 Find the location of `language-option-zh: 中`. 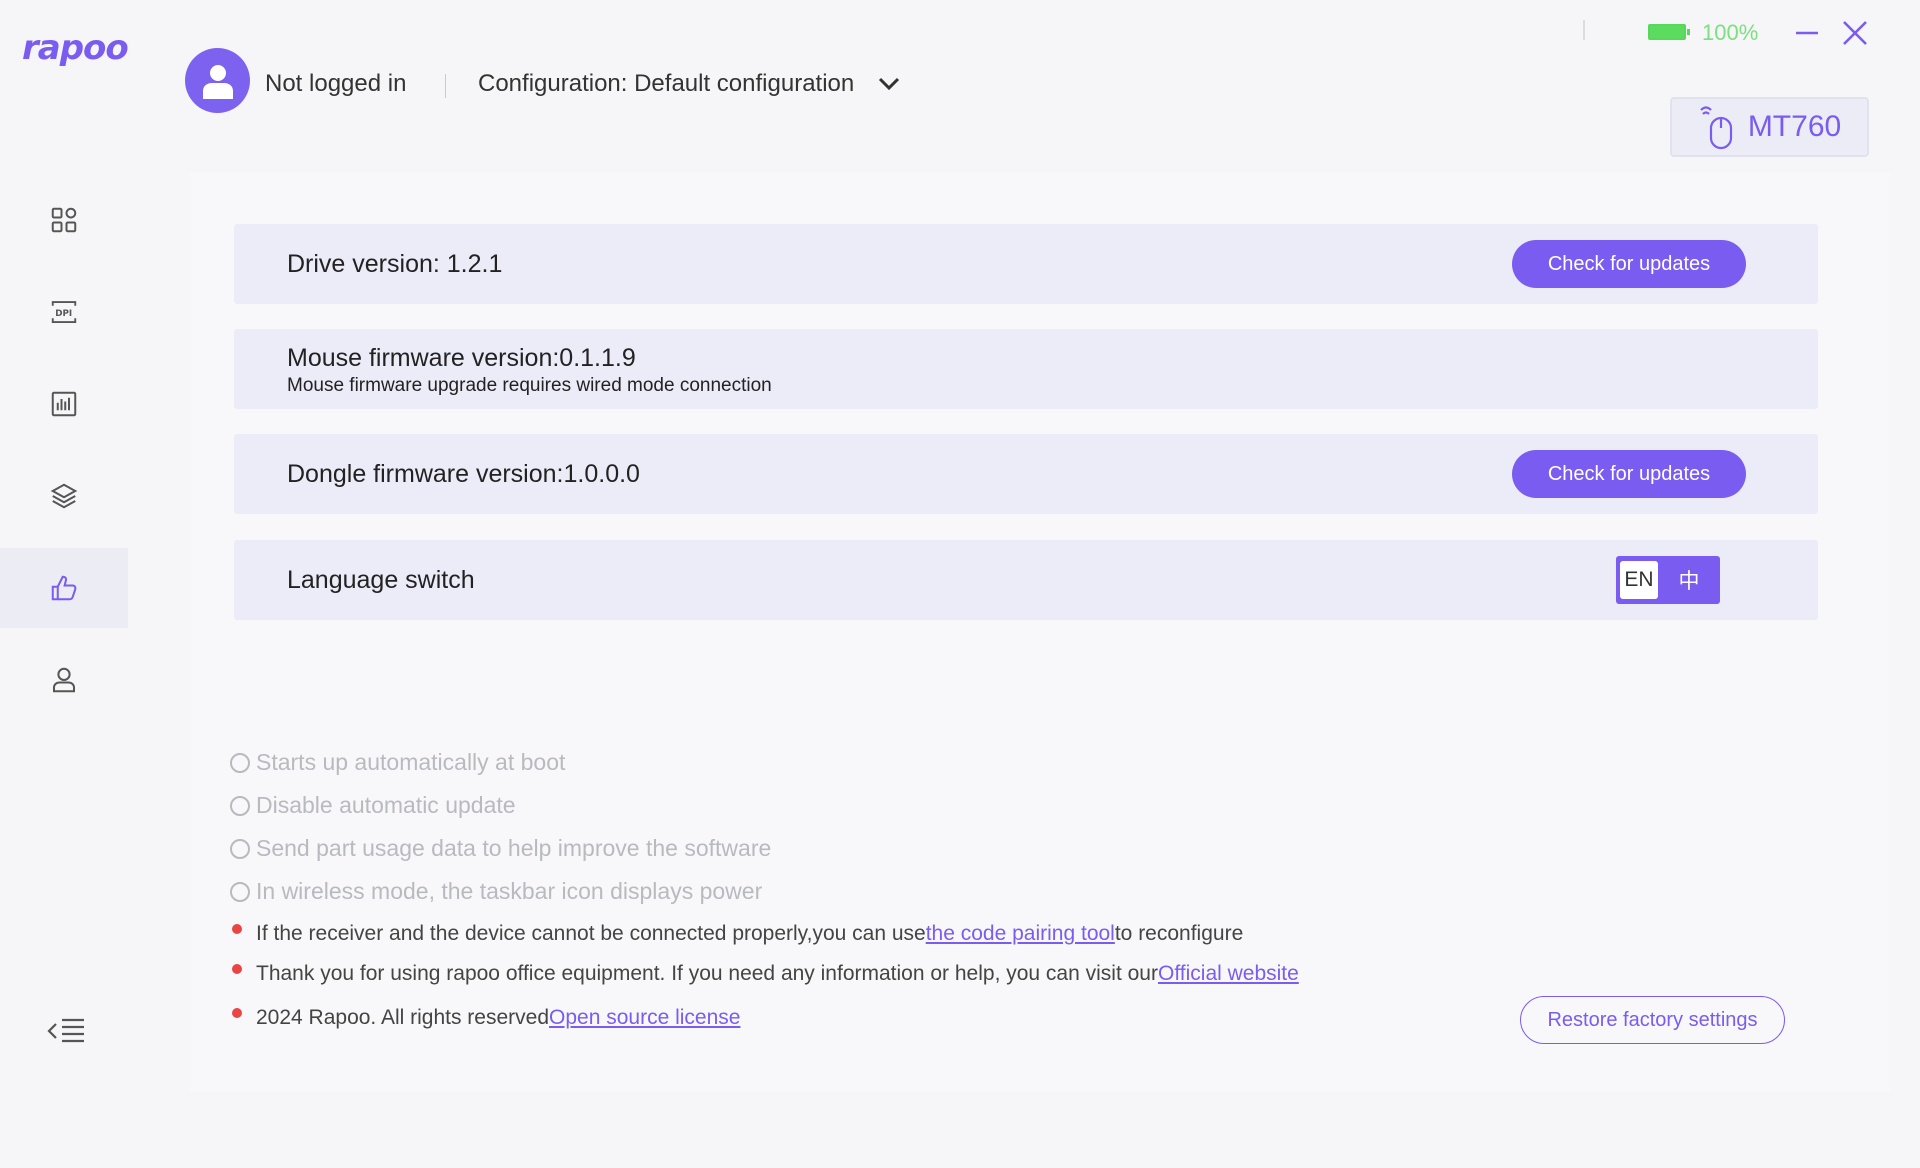

language-option-zh: 中 is located at coordinates (1689, 580).